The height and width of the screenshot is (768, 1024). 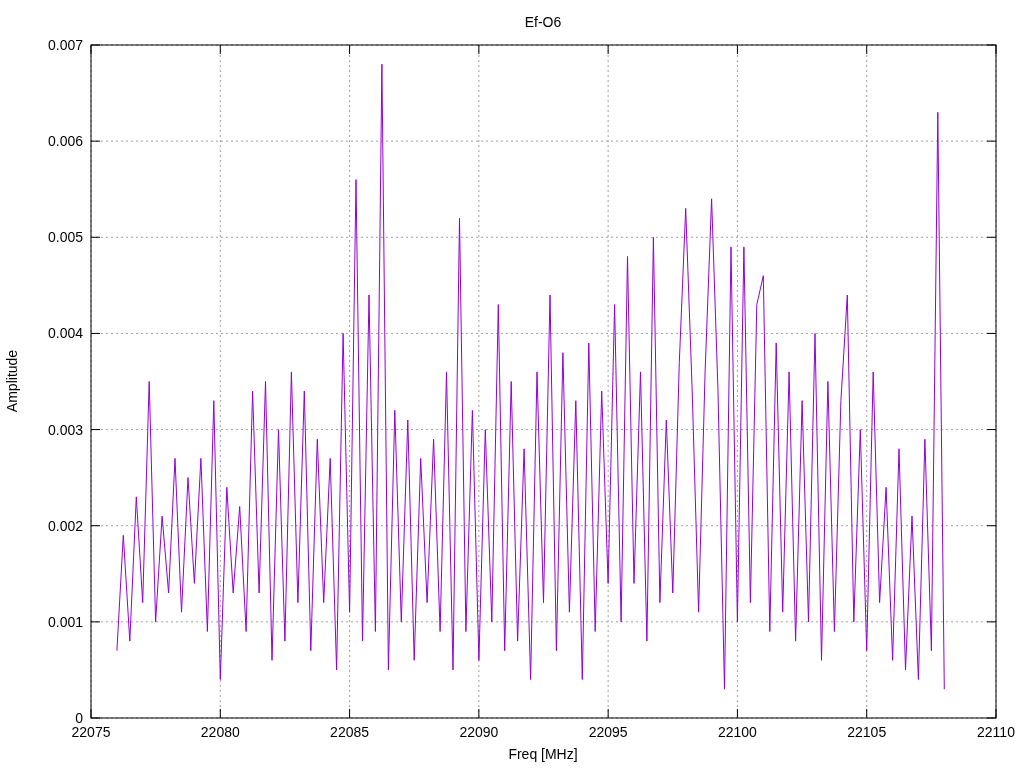 I want to click on y-tick-label: 0.006, so click(x=65, y=141).